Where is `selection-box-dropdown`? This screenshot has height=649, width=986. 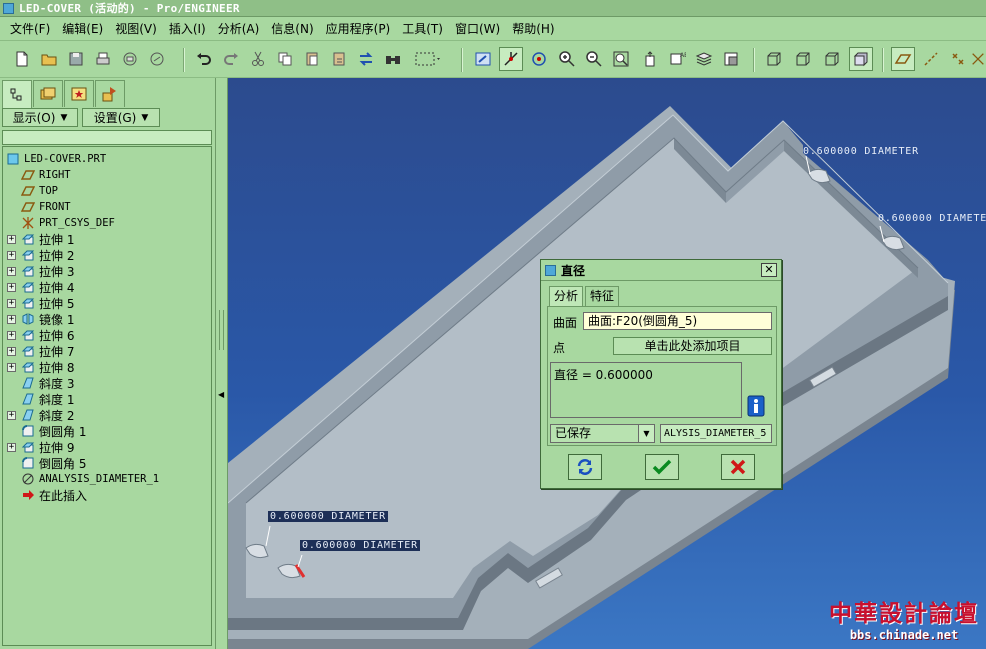 selection-box-dropdown is located at coordinates (428, 59).